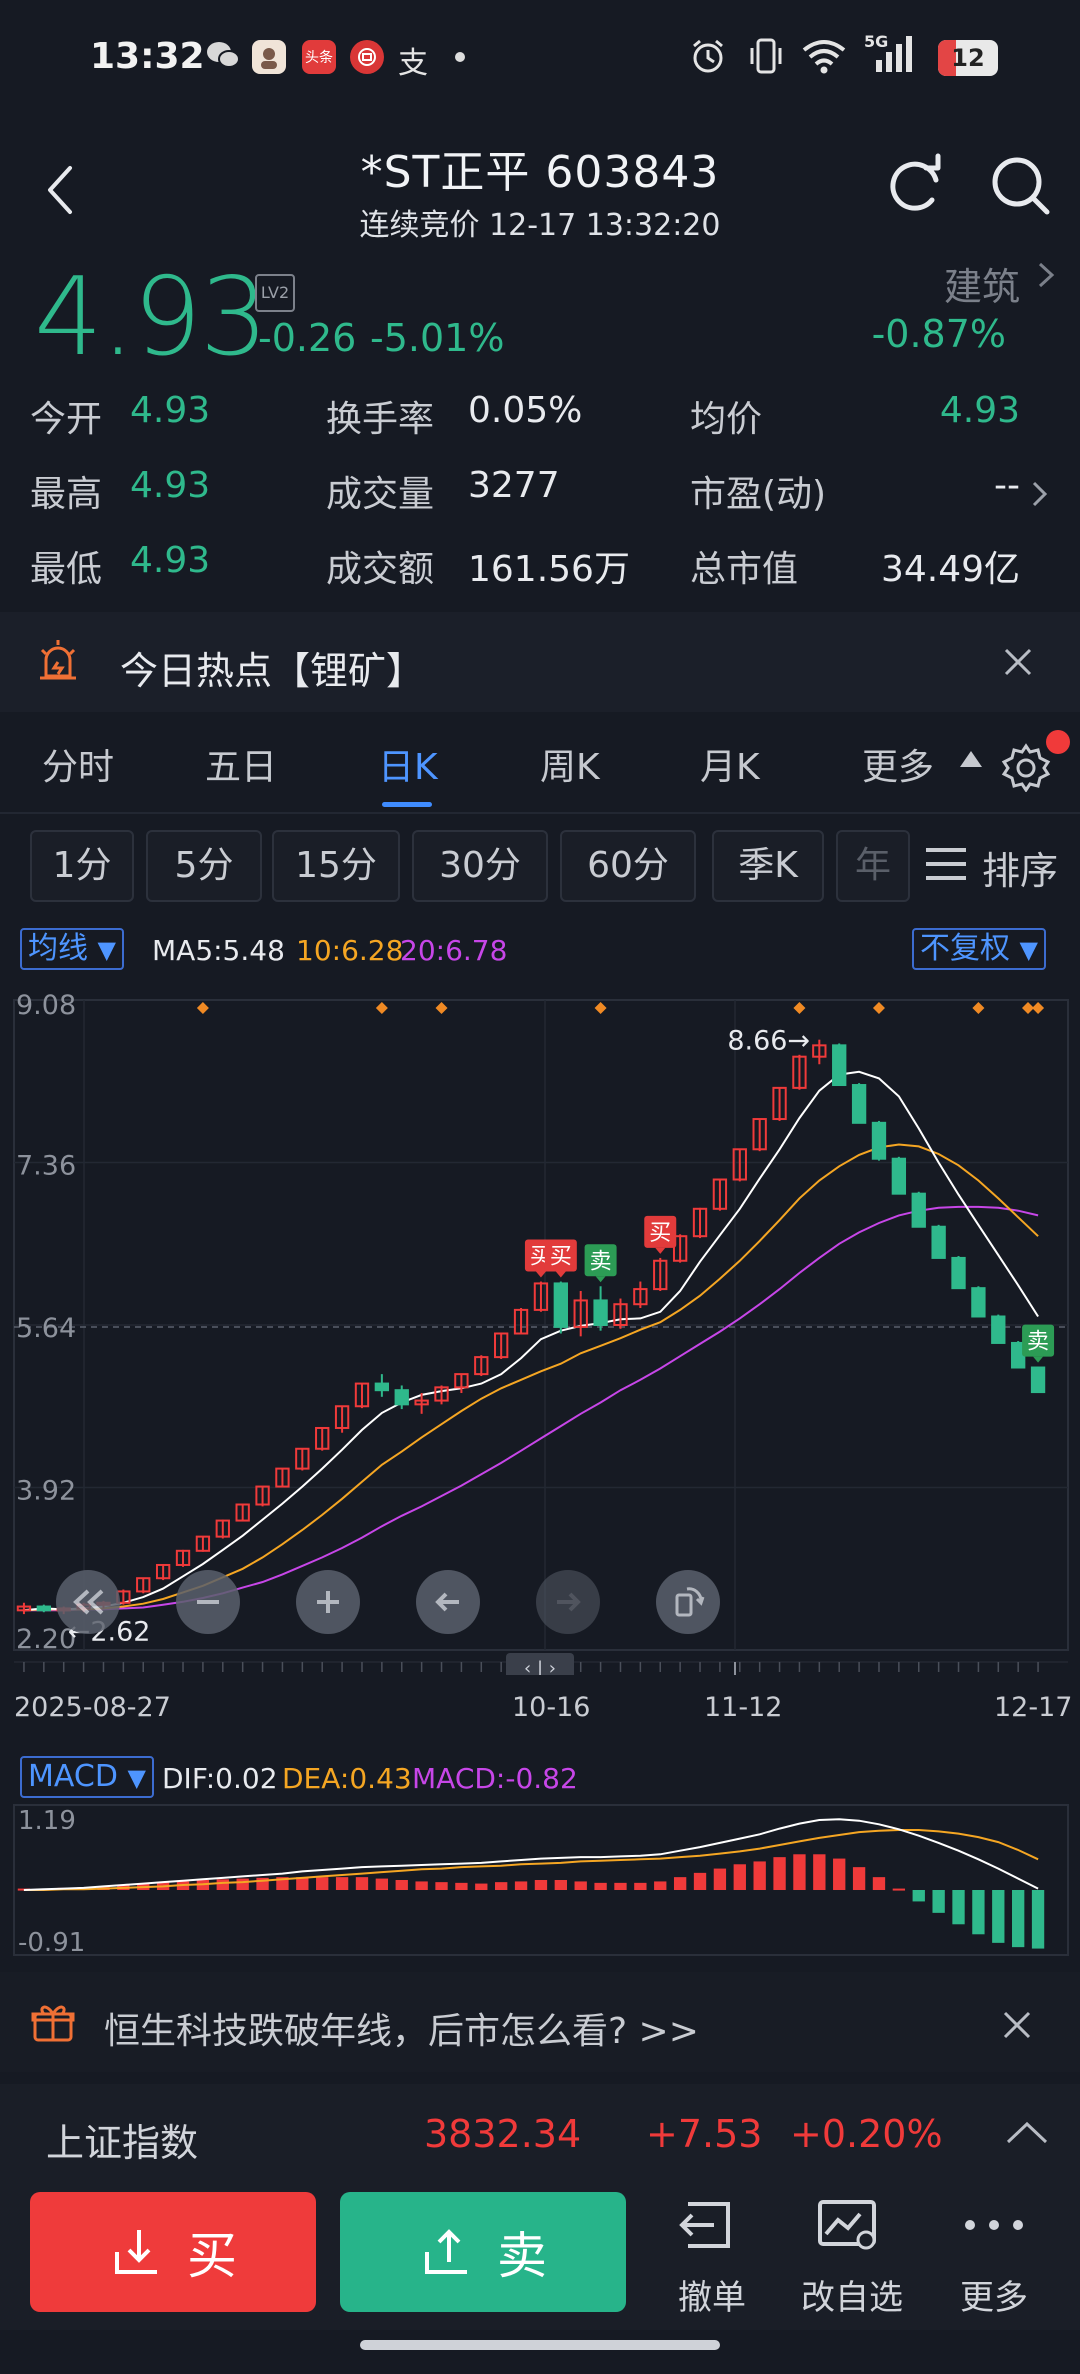  What do you see at coordinates (758, 494) in the screenshot?
I see `stat-label: 市盈(动)` at bounding box center [758, 494].